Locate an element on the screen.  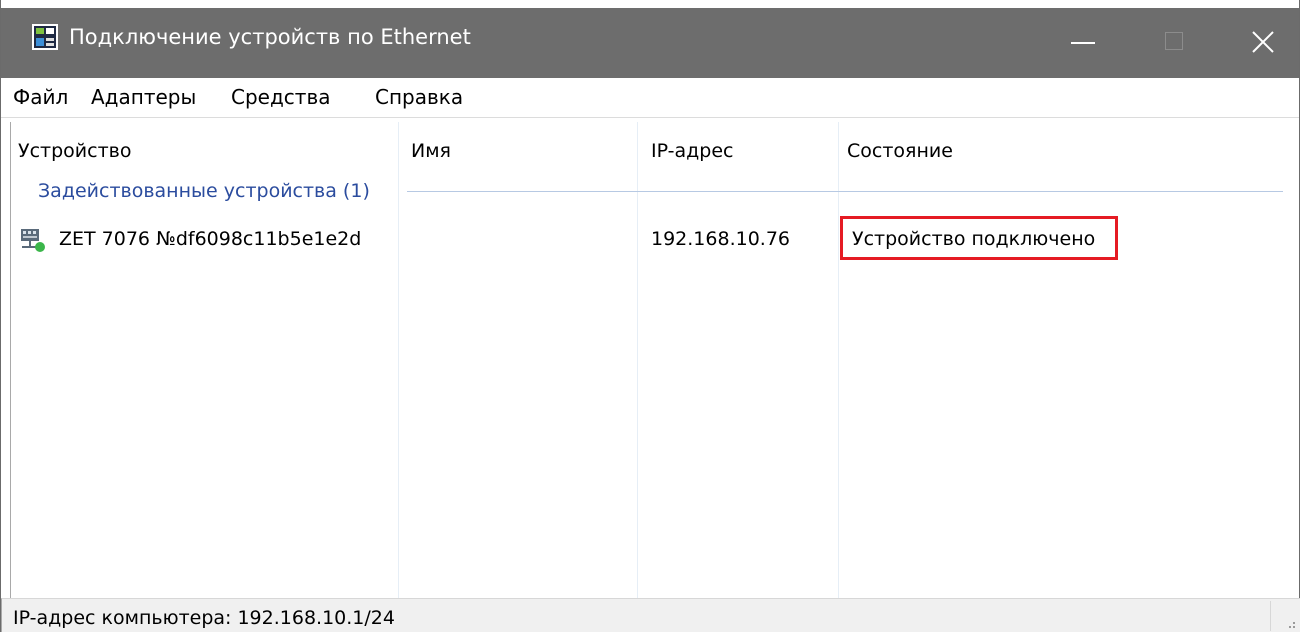
menu-item-tools: Средства is located at coordinates (280, 97).